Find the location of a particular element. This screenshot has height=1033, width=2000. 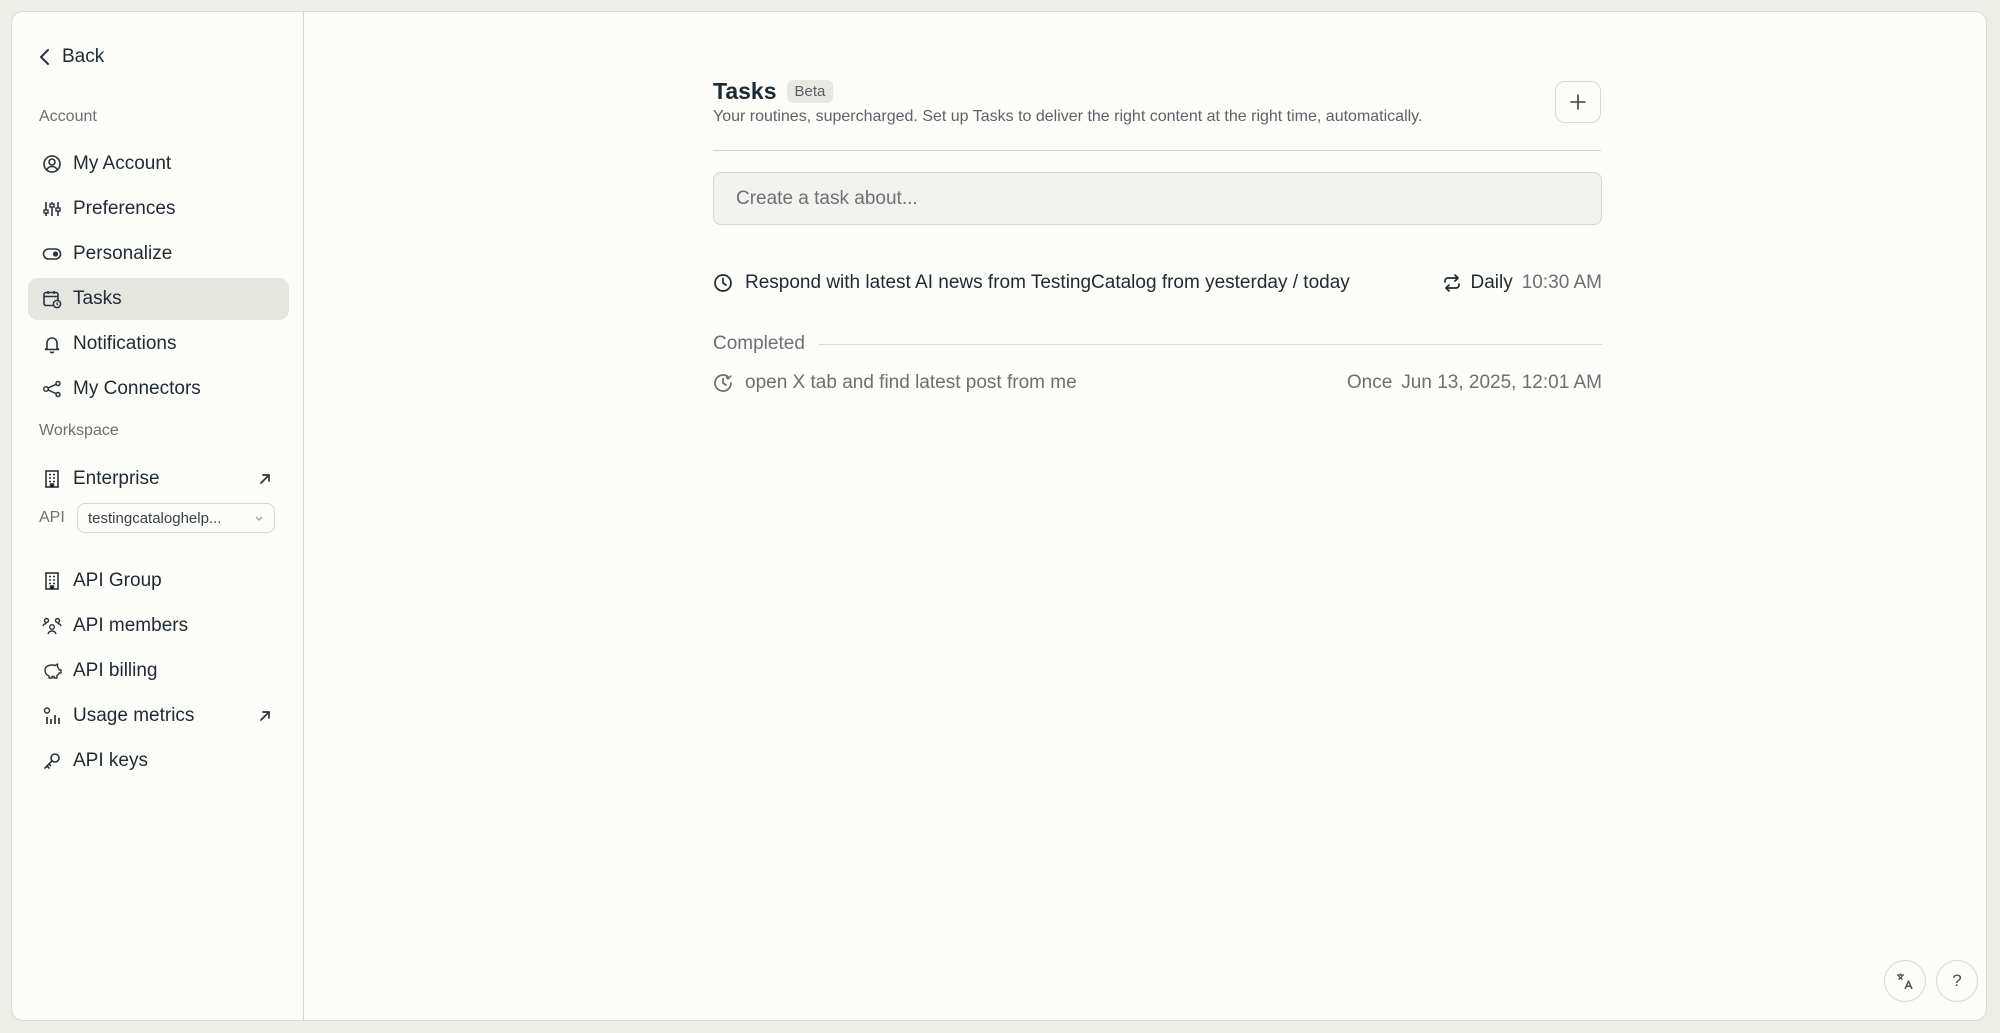

workspace-section-label: Workspace is located at coordinates (79, 430).